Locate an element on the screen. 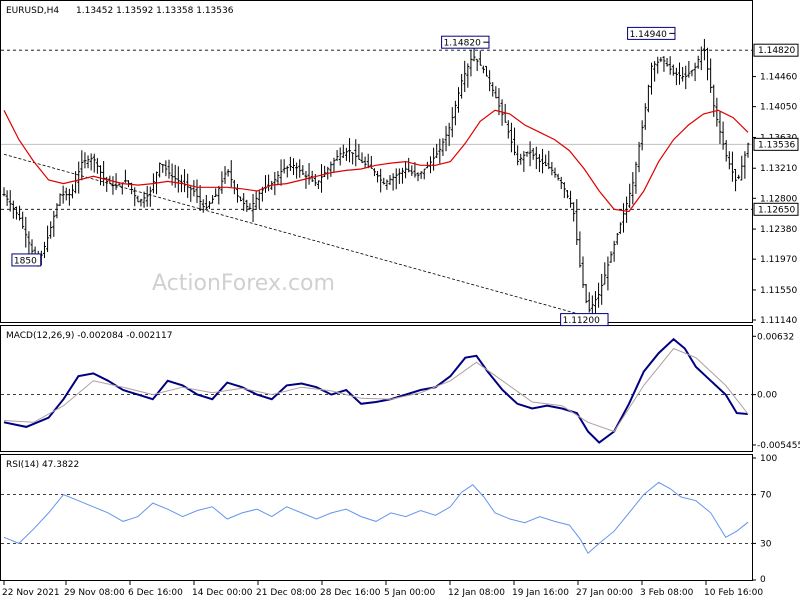 The height and width of the screenshot is (600, 800). header-ohlc: 1.13452 1.13592 1.13358 1.13536 is located at coordinates (155, 11).